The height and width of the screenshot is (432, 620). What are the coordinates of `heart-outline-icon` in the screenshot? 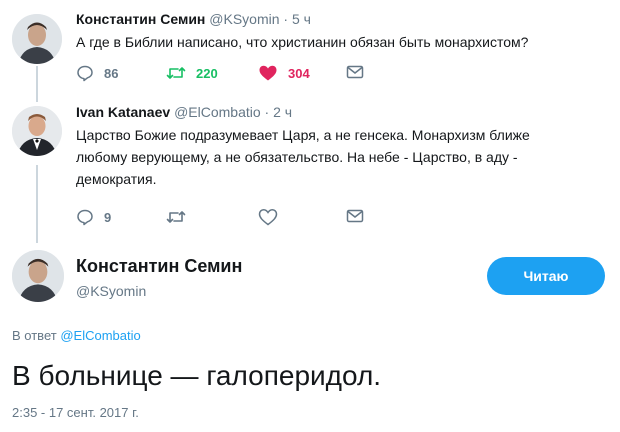 It's located at (268, 217).